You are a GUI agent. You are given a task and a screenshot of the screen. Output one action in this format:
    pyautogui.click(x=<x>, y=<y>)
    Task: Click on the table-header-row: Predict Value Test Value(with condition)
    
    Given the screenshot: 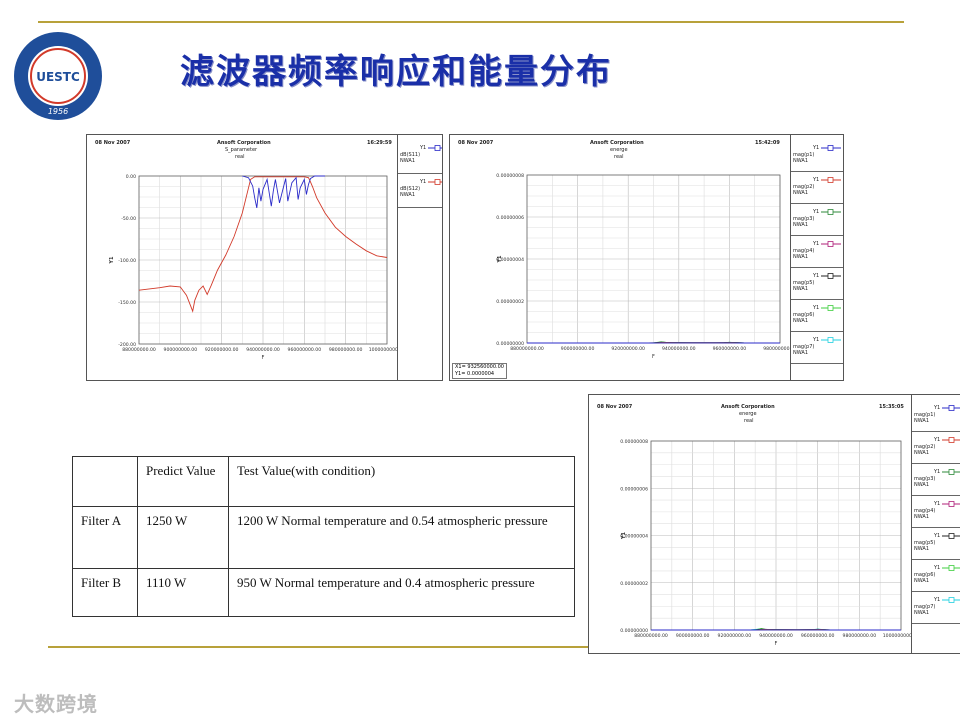 What is the action you would take?
    pyautogui.click(x=323, y=481)
    